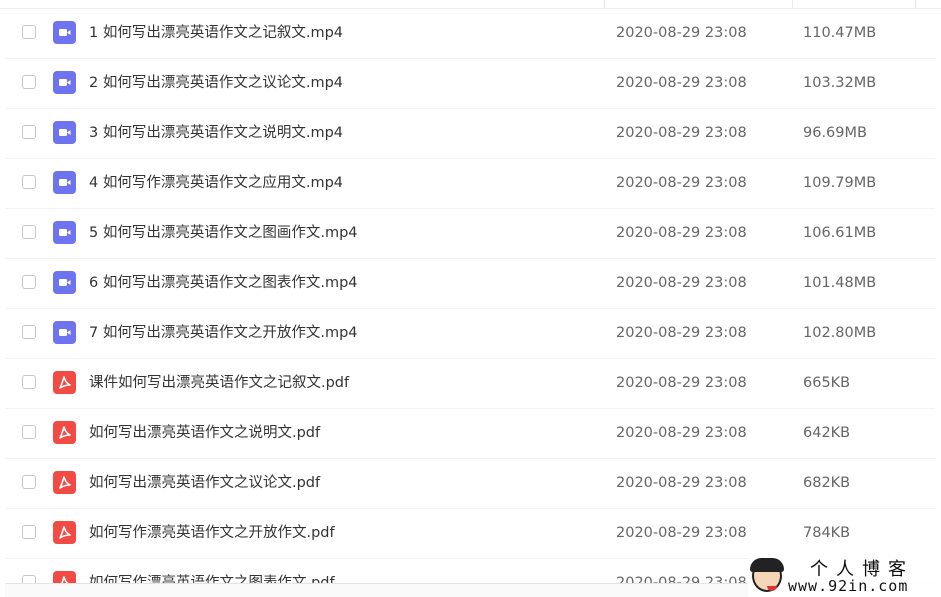  Describe the element at coordinates (835, 133) in the screenshot. I see `file-size: 96.69MB` at that location.